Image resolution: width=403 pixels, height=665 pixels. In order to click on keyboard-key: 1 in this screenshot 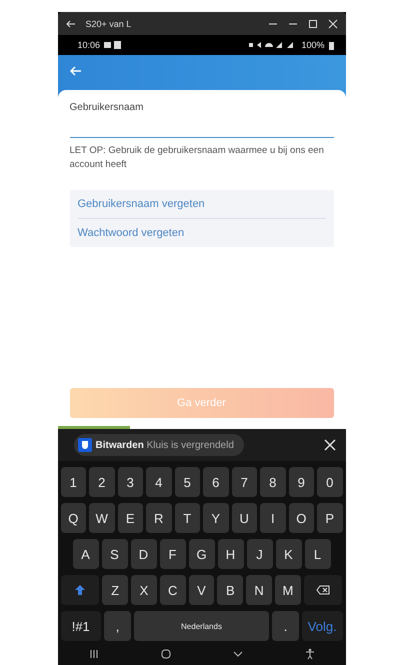, I will do `click(73, 482)`.